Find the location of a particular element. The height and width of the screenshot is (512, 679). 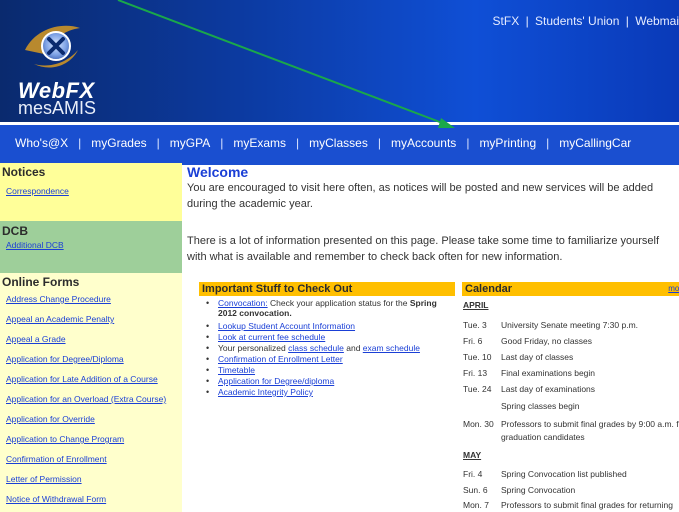

calendar-header: Calendar mor is located at coordinates (570, 289).